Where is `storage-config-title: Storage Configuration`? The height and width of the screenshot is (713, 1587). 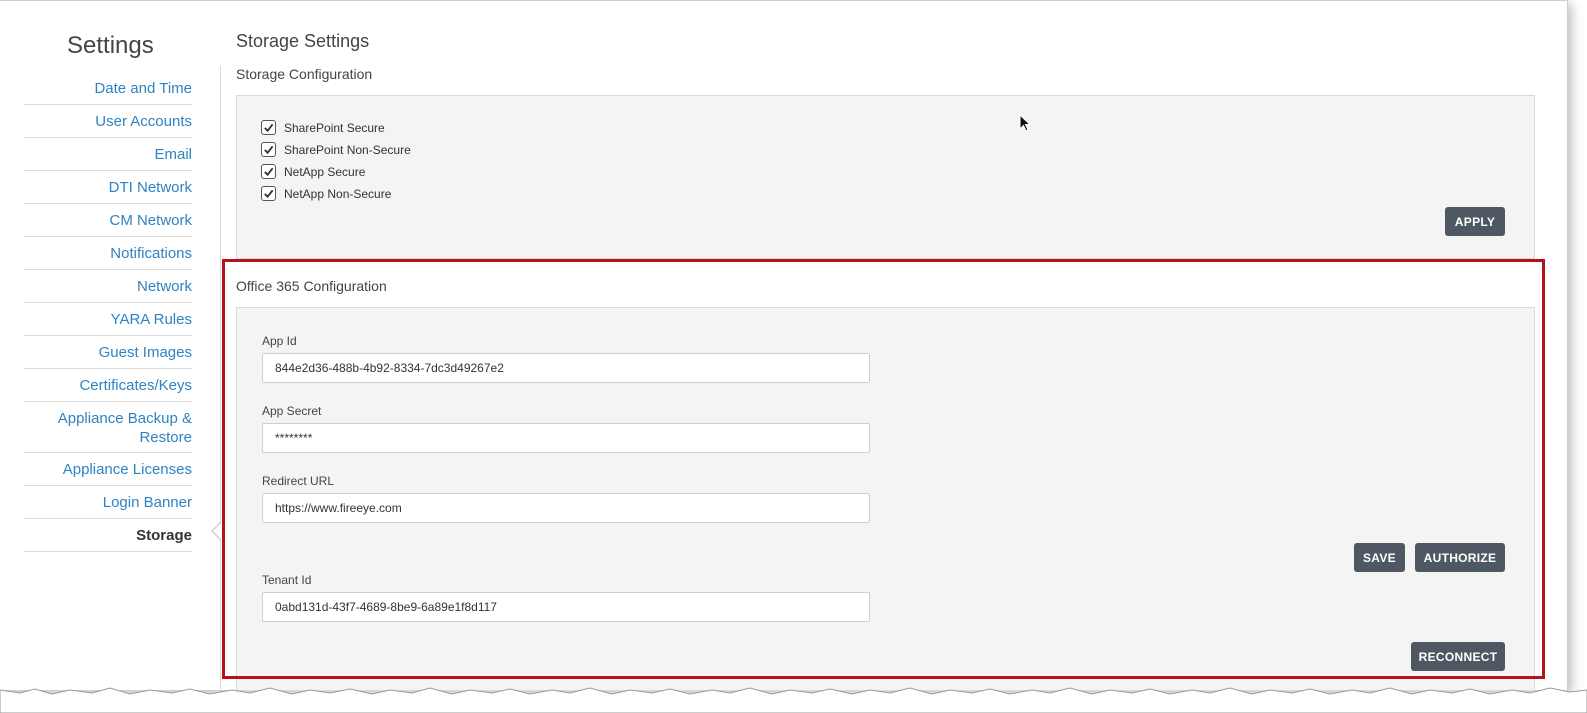
storage-config-title: Storage Configuration is located at coordinates (304, 74).